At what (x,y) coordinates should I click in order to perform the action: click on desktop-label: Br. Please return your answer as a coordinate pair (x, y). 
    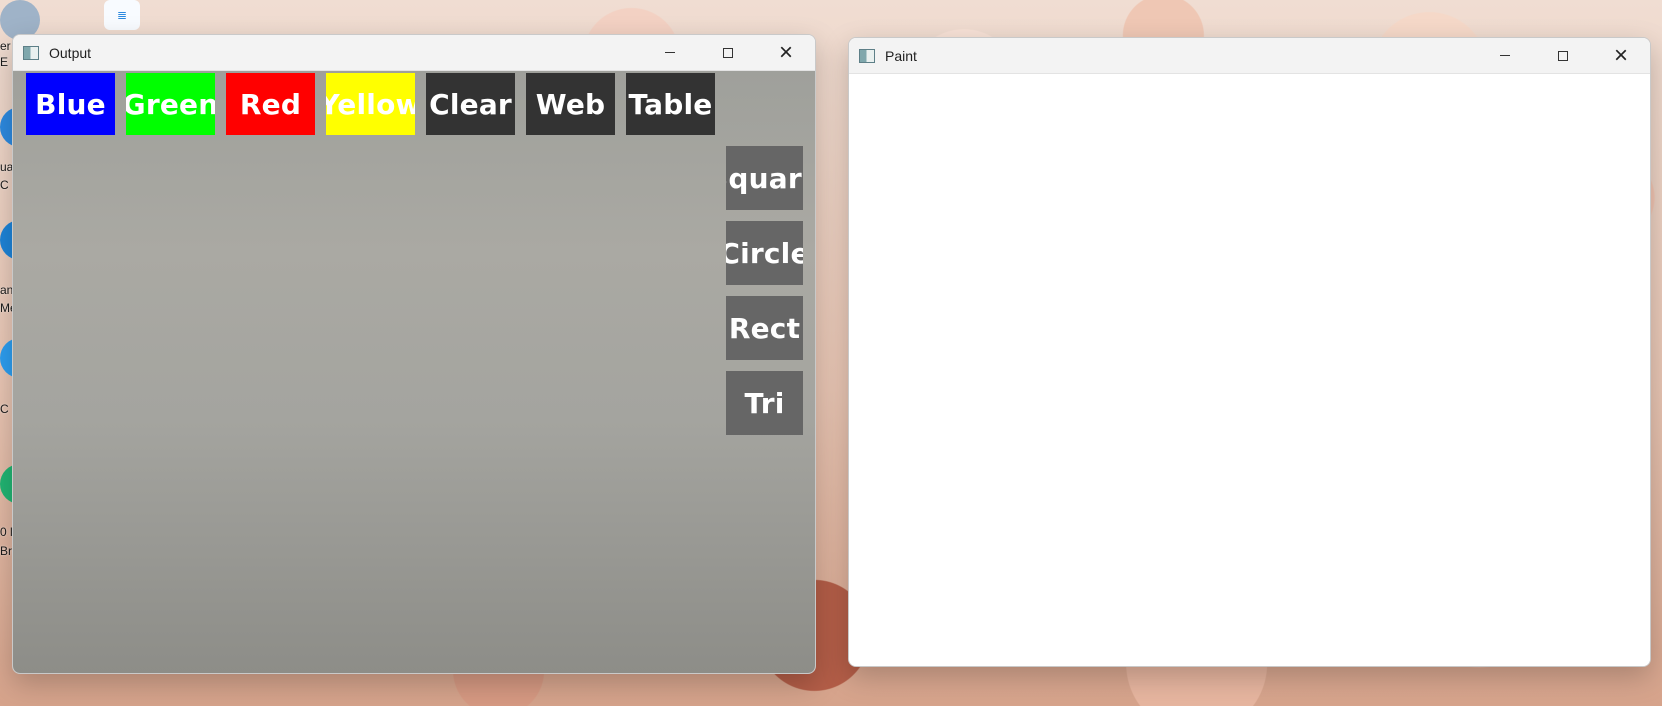
    Looking at the image, I should click on (6, 551).